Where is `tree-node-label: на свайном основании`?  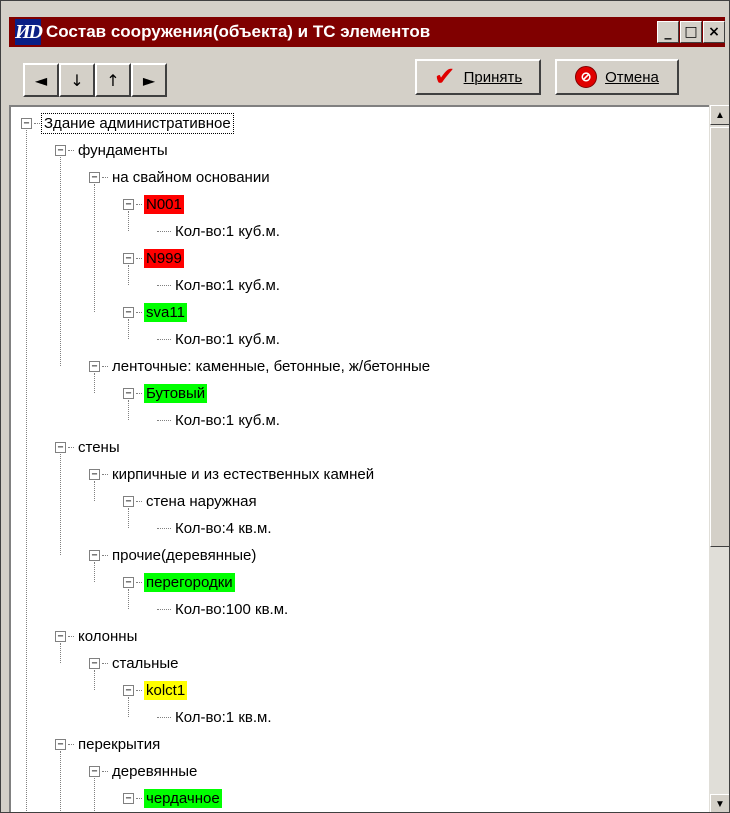
tree-node-label: на свайном основании is located at coordinates (191, 177).